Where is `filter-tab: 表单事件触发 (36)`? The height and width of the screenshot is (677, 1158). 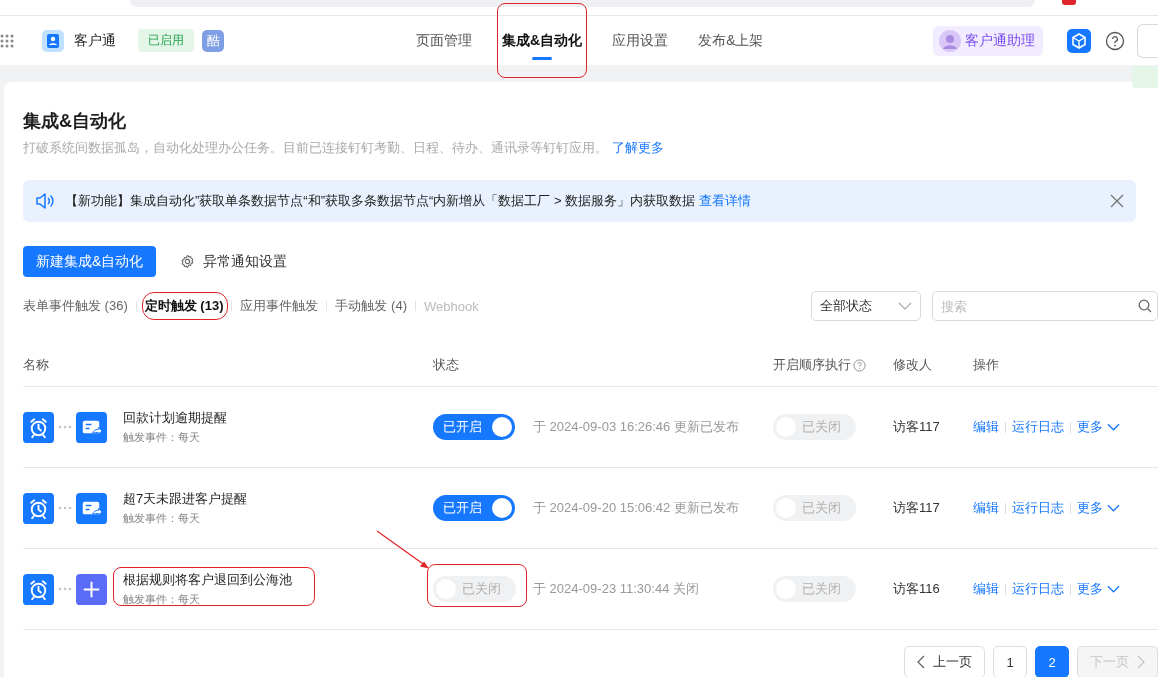 filter-tab: 表单事件触发 (36) is located at coordinates (75, 306).